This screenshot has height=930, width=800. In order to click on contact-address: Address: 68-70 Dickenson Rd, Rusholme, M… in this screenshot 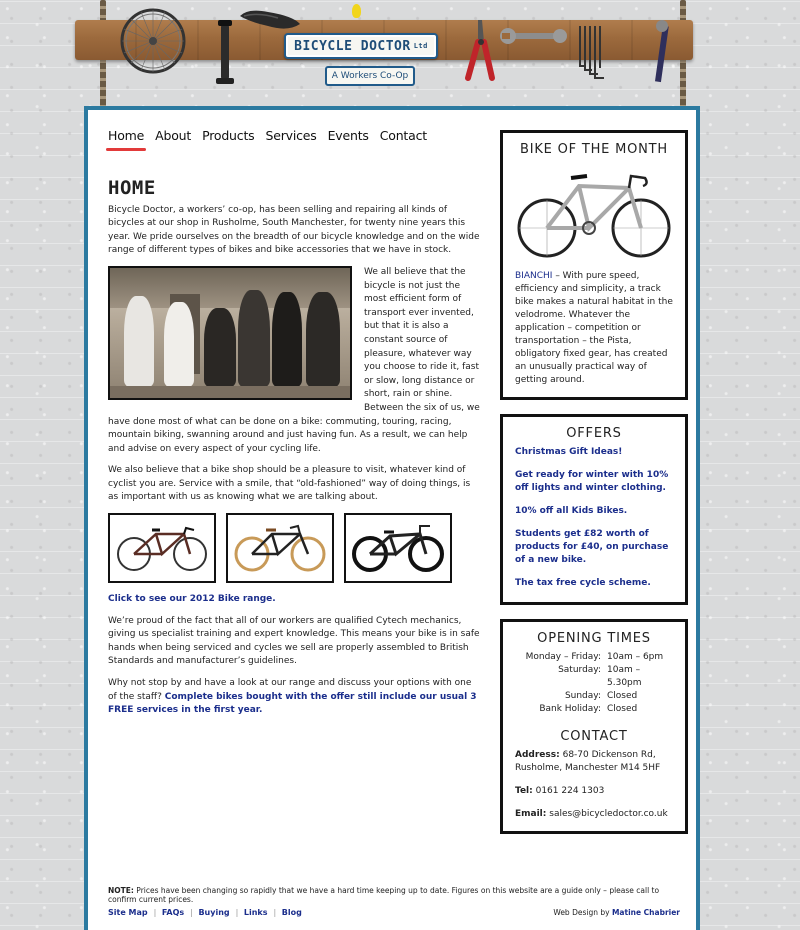, I will do `click(594, 762)`.